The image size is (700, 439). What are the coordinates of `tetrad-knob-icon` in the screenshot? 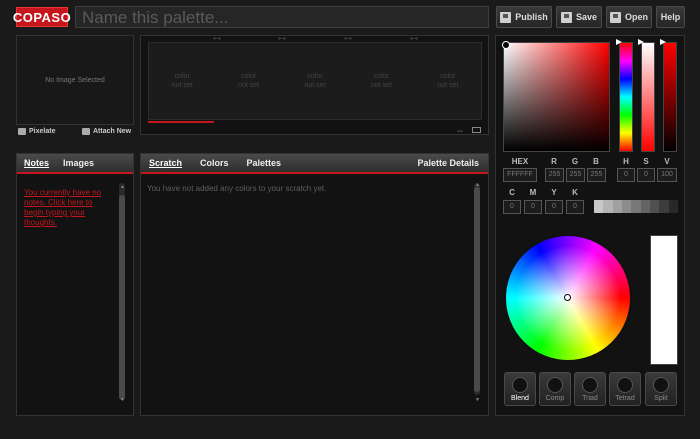 It's located at (625, 385).